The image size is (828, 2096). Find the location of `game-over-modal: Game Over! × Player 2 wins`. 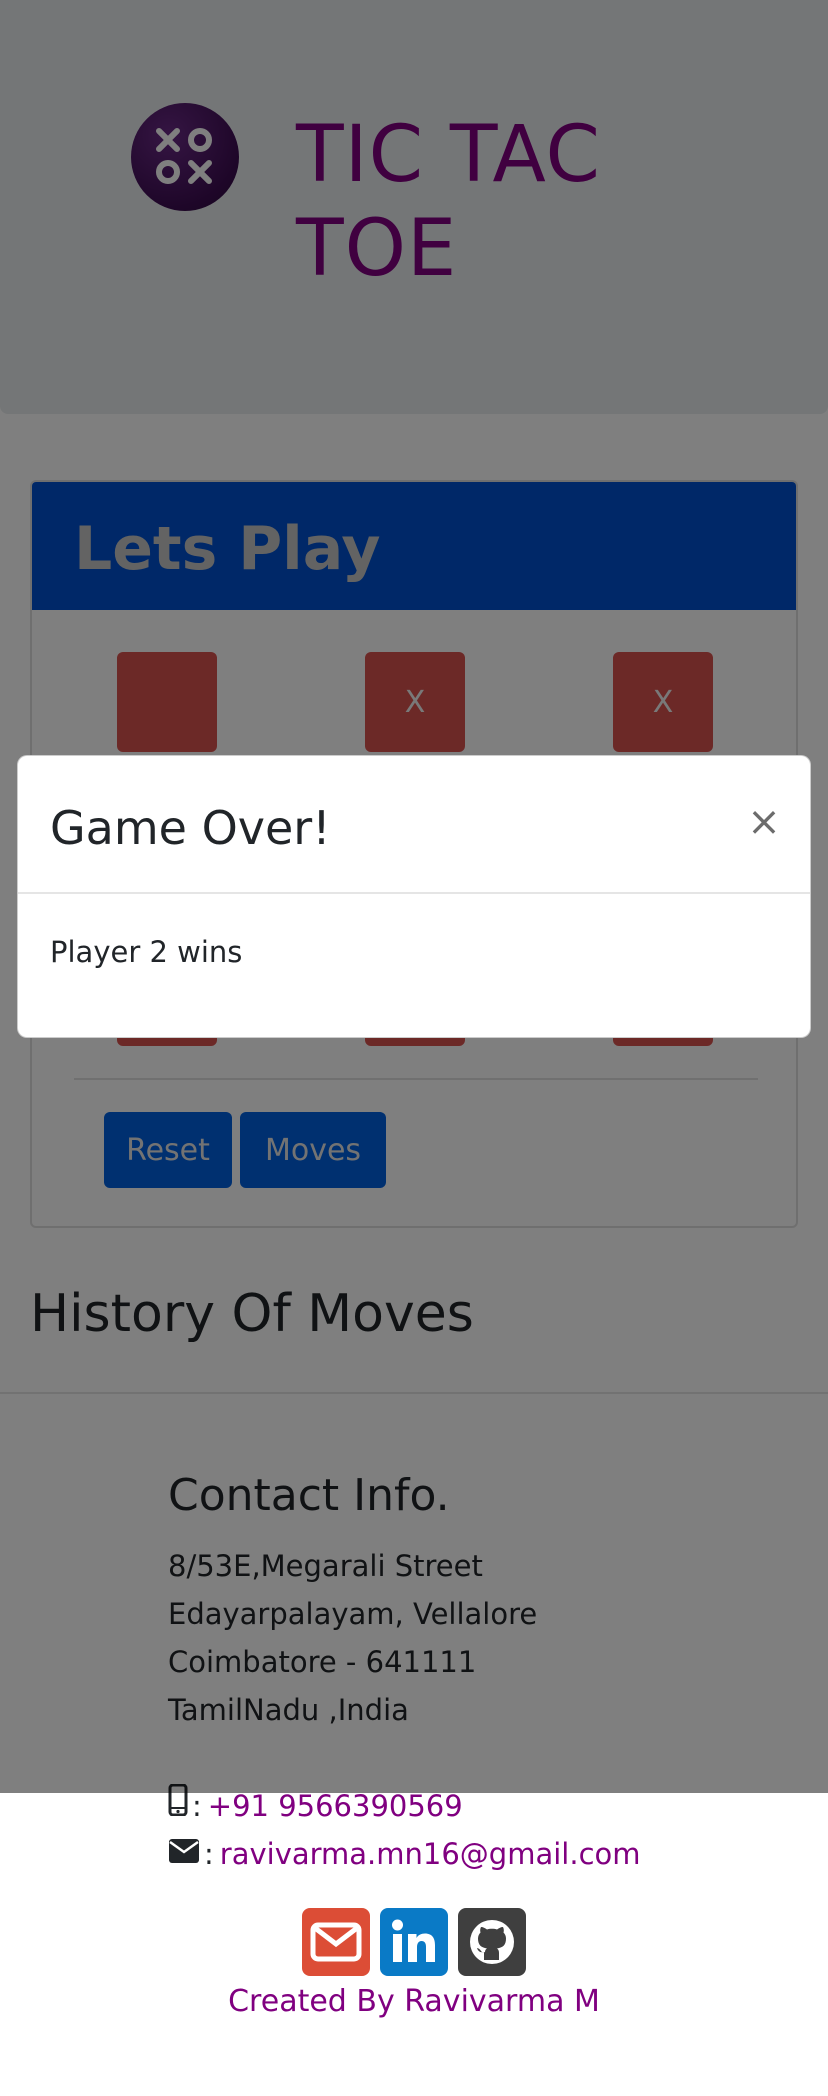

game-over-modal: Game Over! × Player 2 wins is located at coordinates (414, 896).